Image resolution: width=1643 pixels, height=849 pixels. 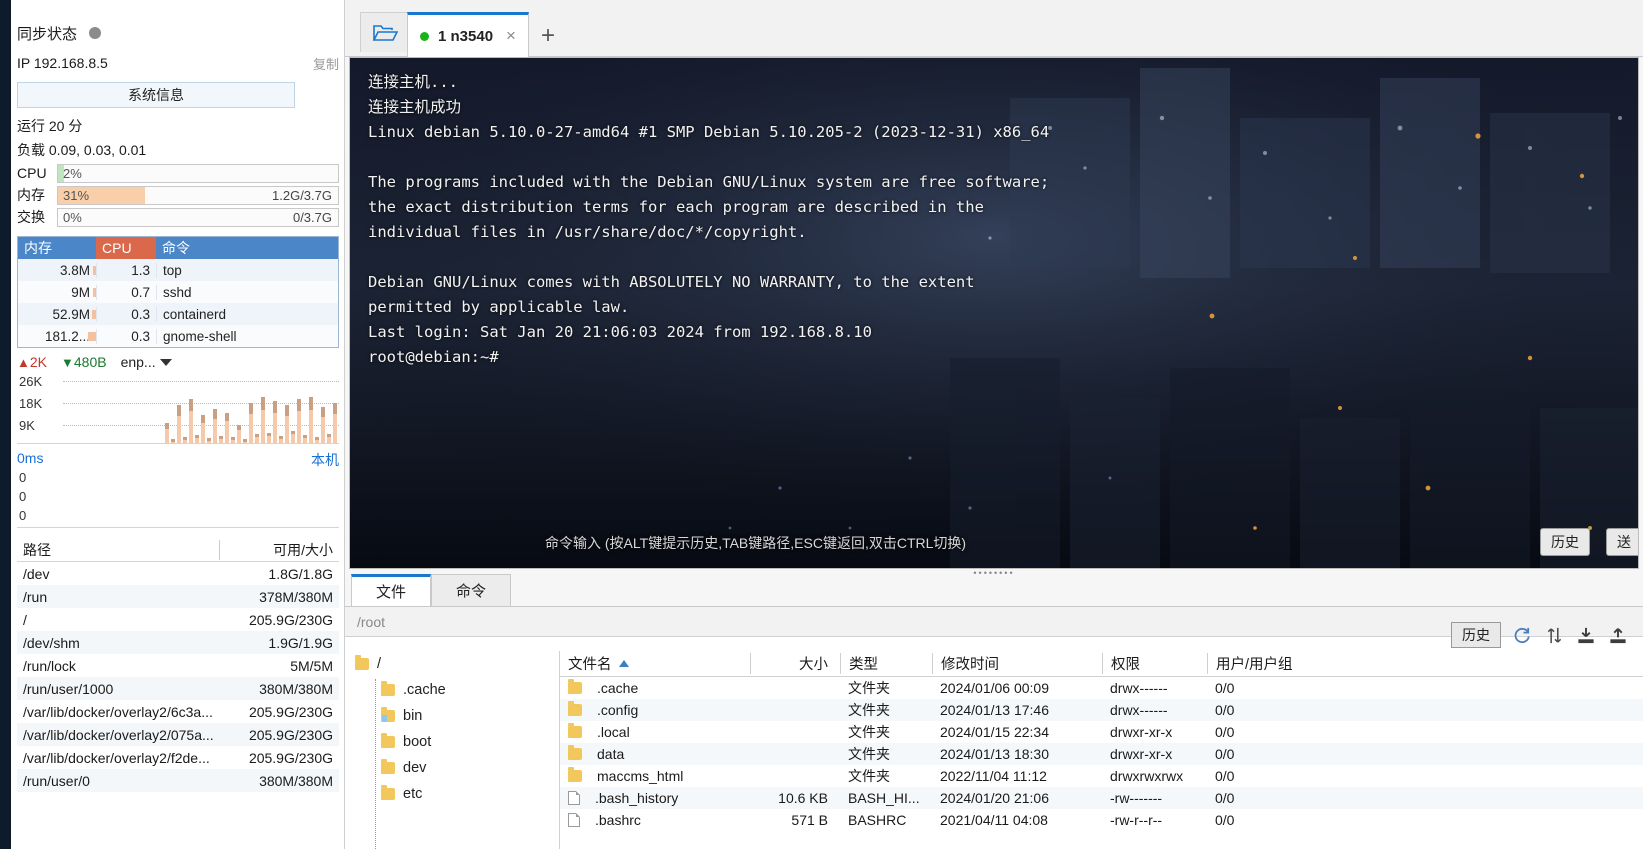 I want to click on process-row: 9M 0.7 sshd, so click(x=178, y=292).